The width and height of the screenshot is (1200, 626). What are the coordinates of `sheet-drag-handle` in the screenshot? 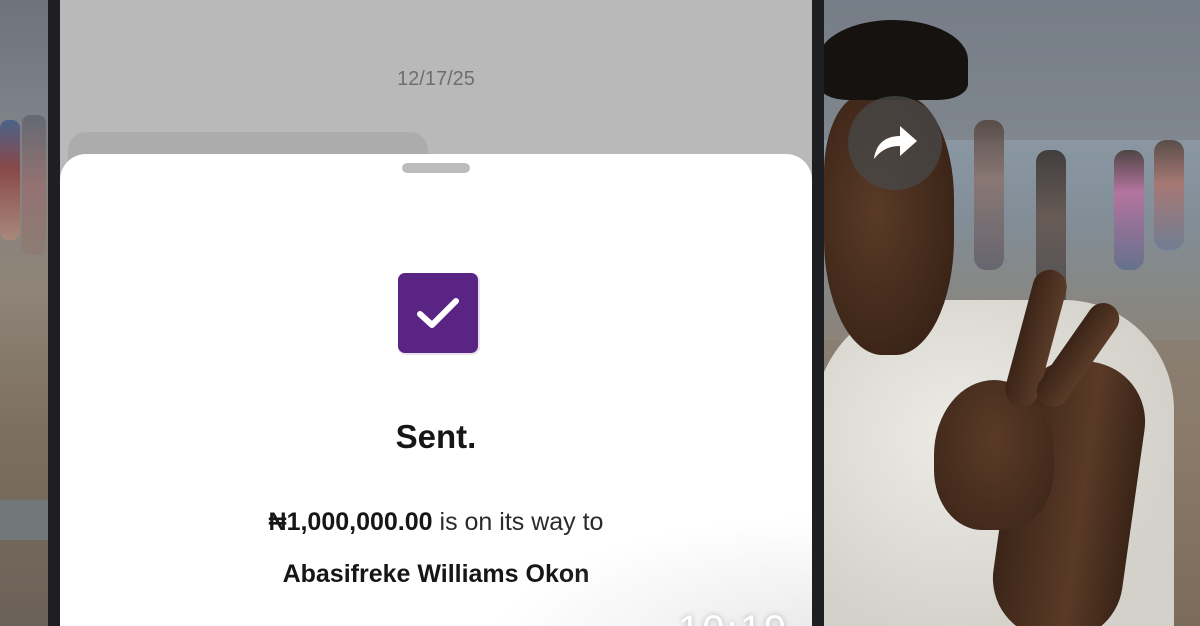 It's located at (436, 168).